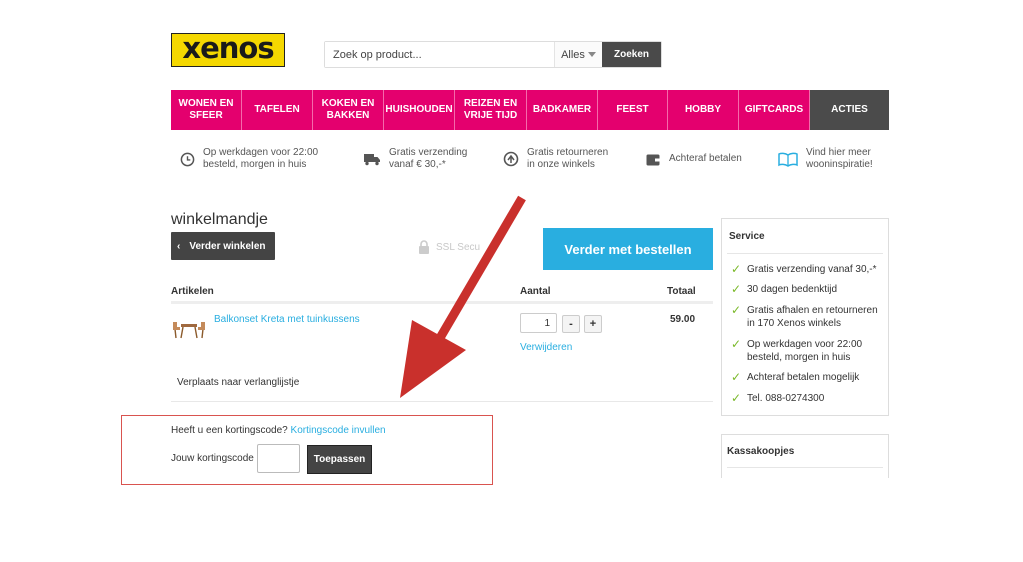  I want to click on service-title: Service, so click(747, 236).